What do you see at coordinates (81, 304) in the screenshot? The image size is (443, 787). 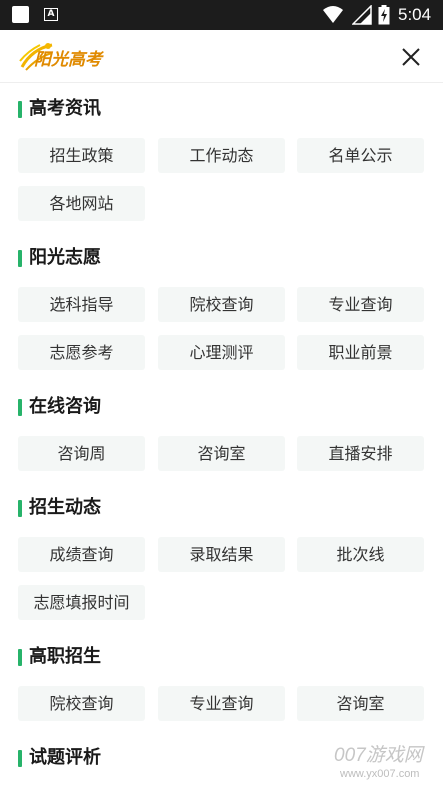 I see `menu-item-subject-guidance: 选科指导` at bounding box center [81, 304].